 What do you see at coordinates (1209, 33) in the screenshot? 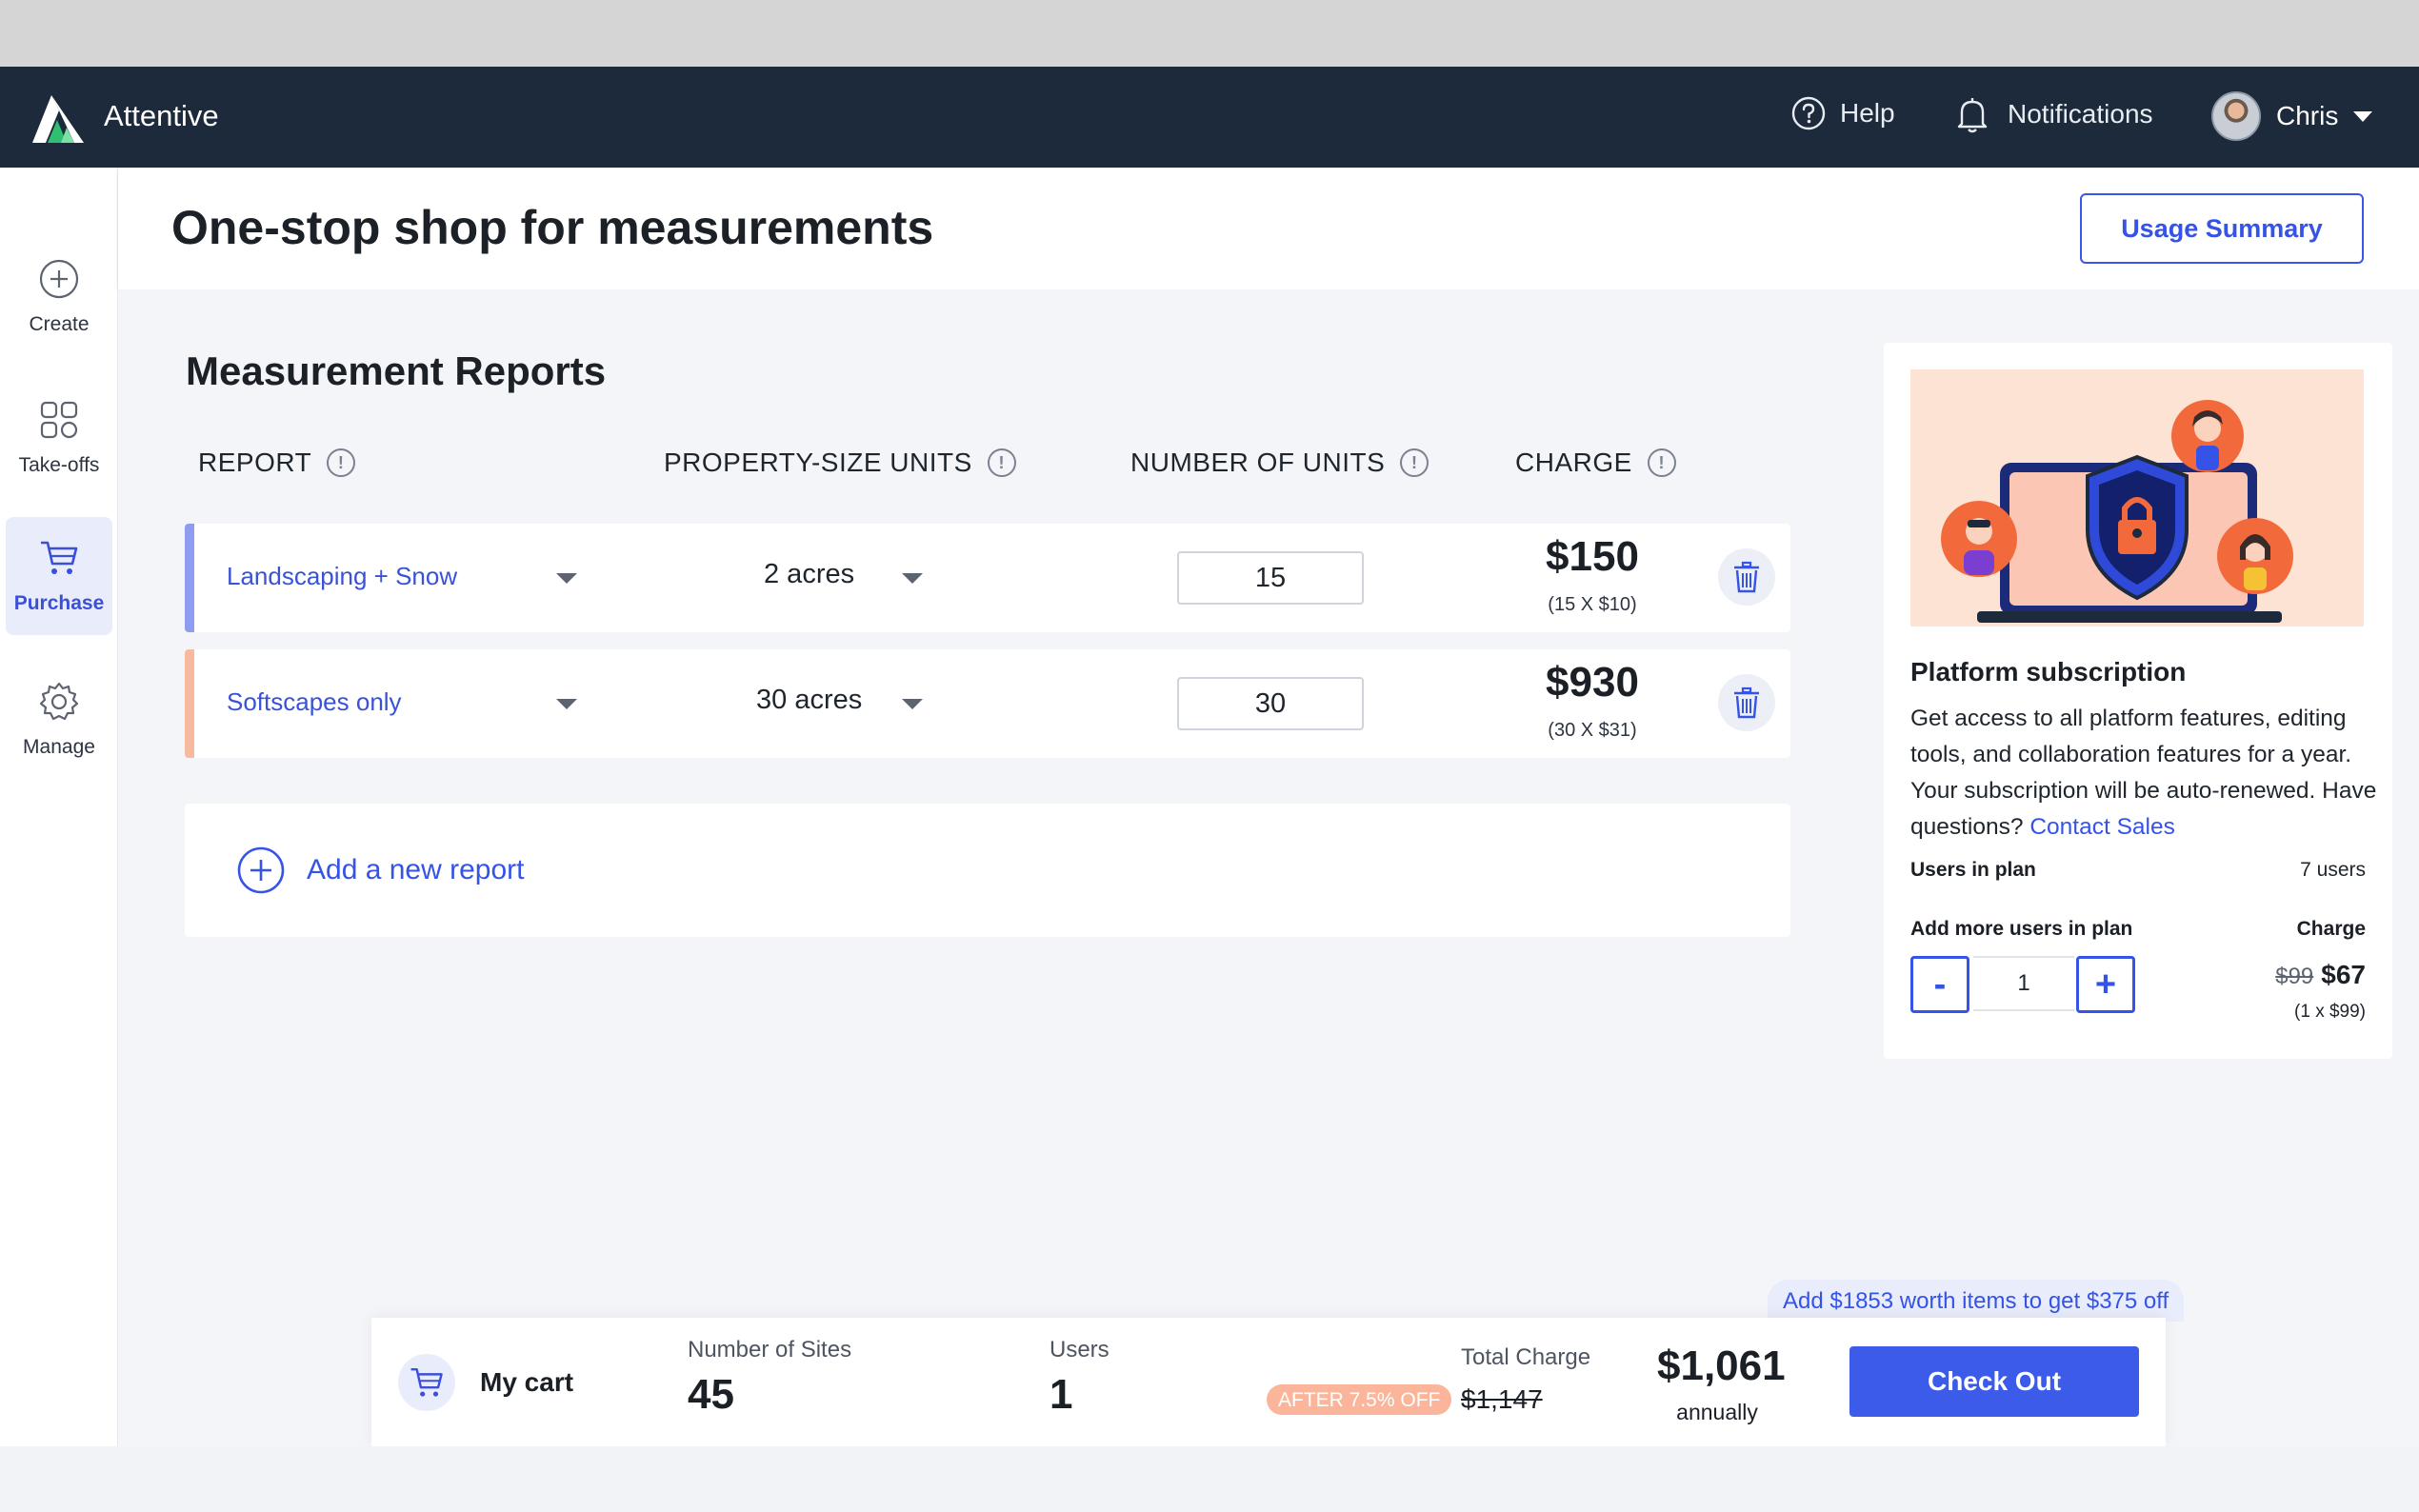
I see `browser-top-strip` at bounding box center [1209, 33].